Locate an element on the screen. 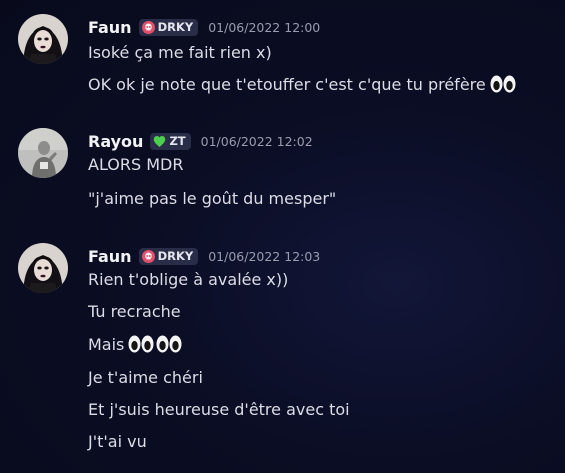 The height and width of the screenshot is (473, 565). tag-label: ZT is located at coordinates (177, 141).